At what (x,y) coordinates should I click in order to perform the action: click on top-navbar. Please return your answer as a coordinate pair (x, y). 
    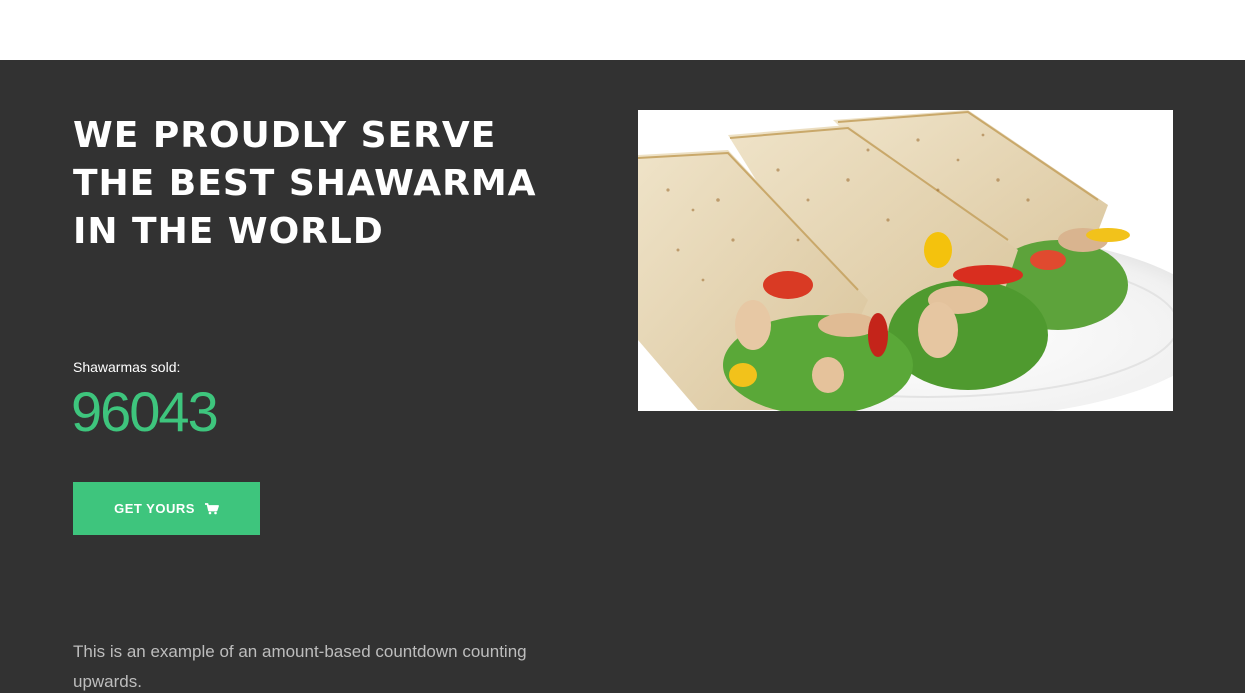
    Looking at the image, I should click on (622, 30).